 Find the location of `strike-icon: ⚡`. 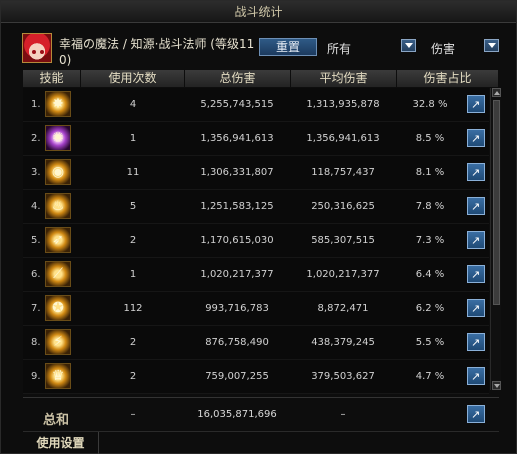

strike-icon: ⚡ is located at coordinates (58, 342).